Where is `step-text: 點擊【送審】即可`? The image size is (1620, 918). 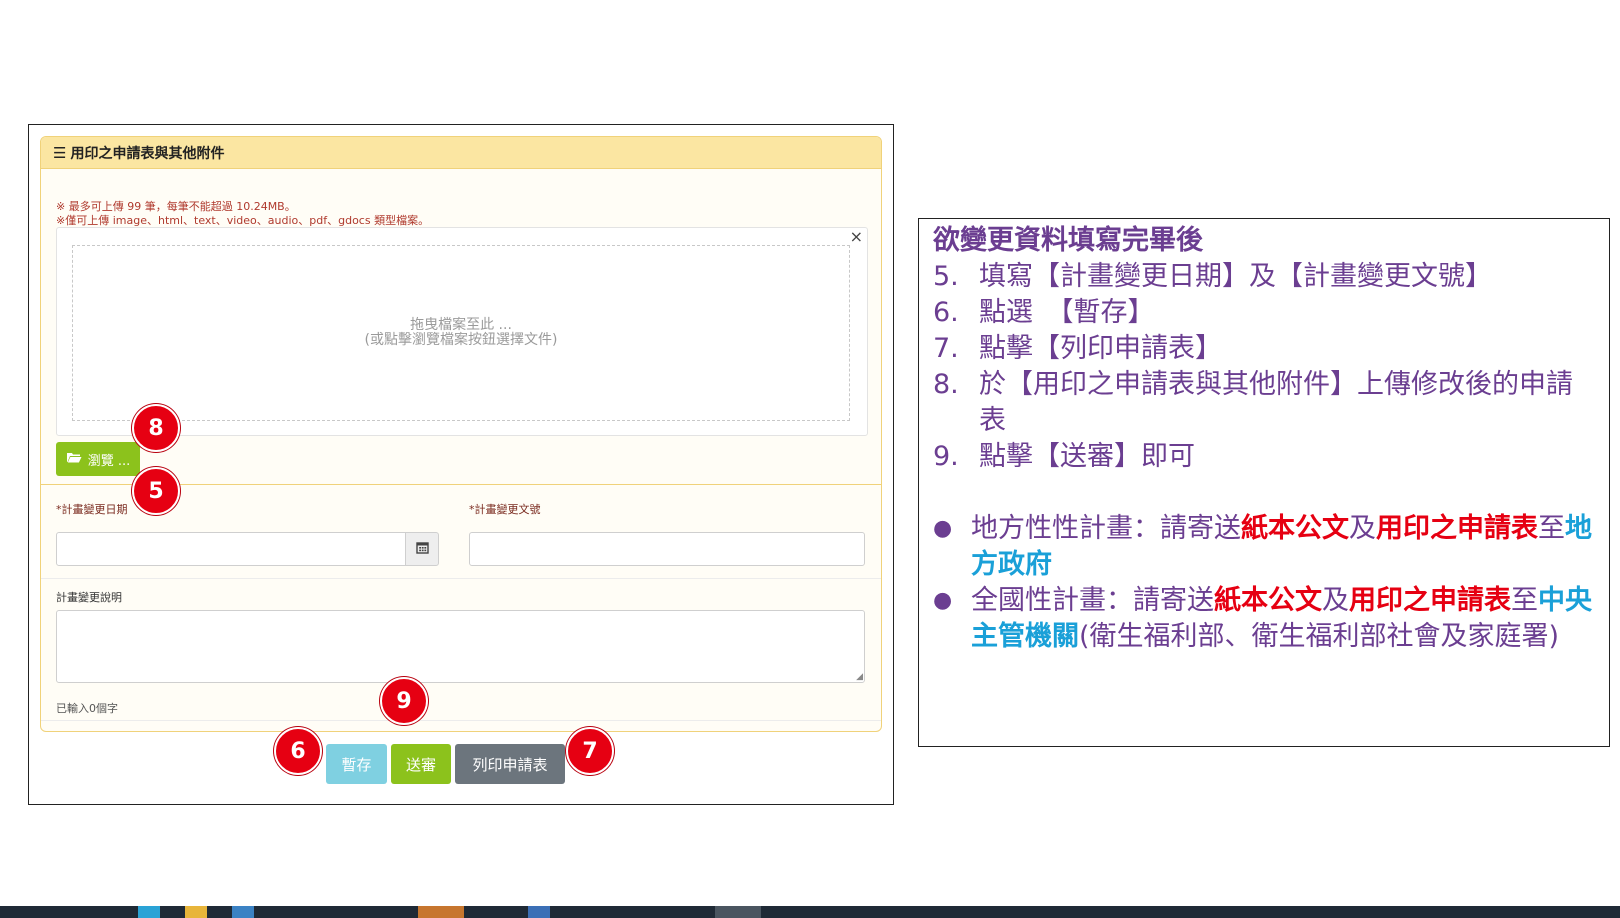
step-text: 點擊【送審】即可 is located at coordinates (1087, 456).